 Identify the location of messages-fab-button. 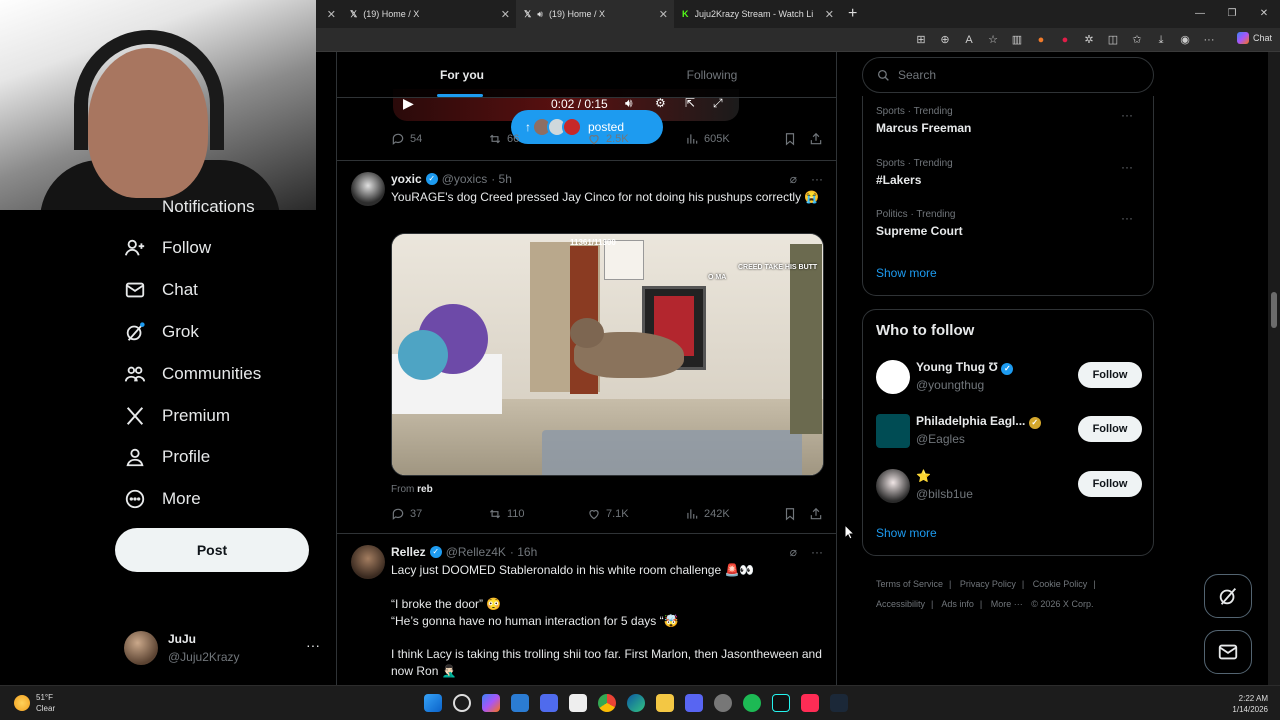
(1228, 652).